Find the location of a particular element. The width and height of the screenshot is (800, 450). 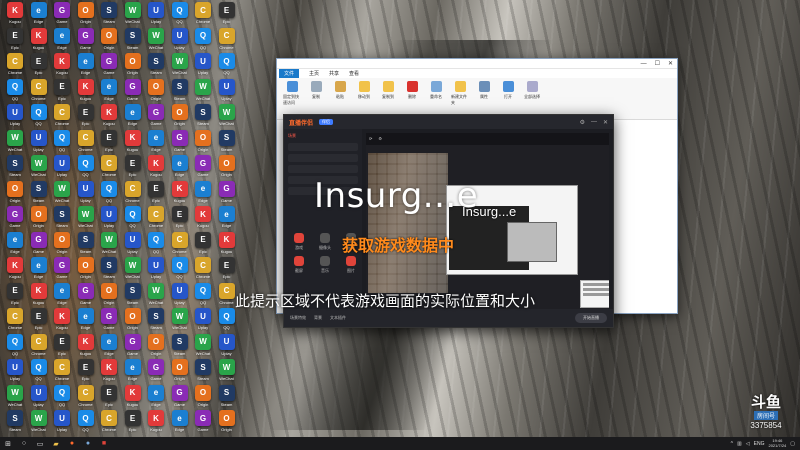

tool-music: 音乐 is located at coordinates (325, 265).